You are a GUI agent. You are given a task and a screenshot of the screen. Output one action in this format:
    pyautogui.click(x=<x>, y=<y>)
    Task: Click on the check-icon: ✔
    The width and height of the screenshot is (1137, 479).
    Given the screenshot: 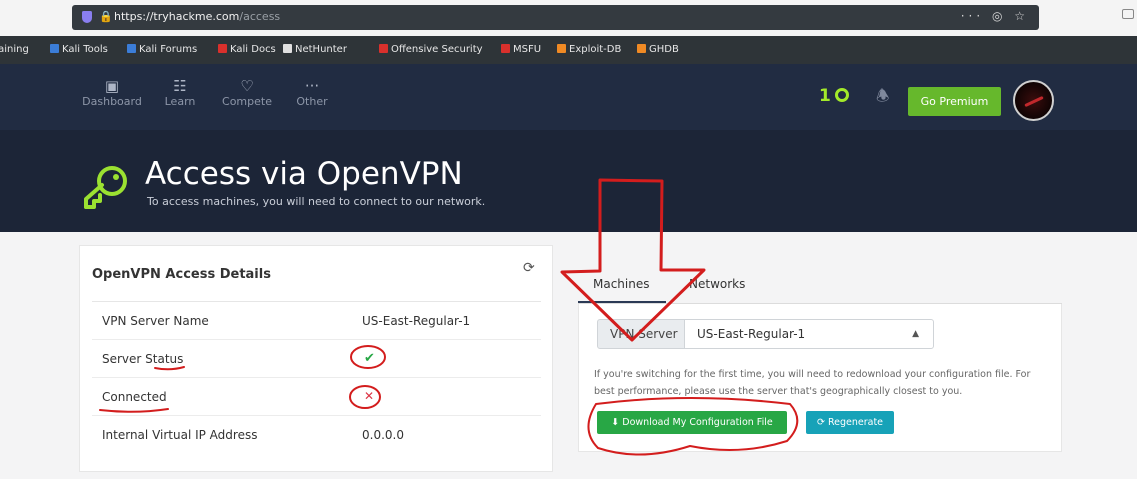 What is the action you would take?
    pyautogui.click(x=369, y=358)
    